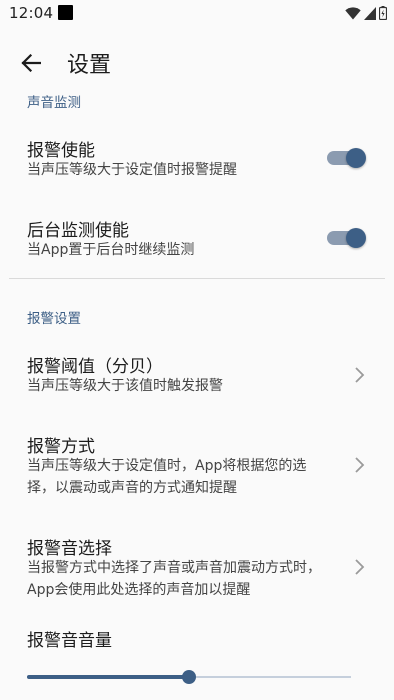 This screenshot has height=700, width=394. What do you see at coordinates (370, 13) in the screenshot?
I see `cellular-signal-icon` at bounding box center [370, 13].